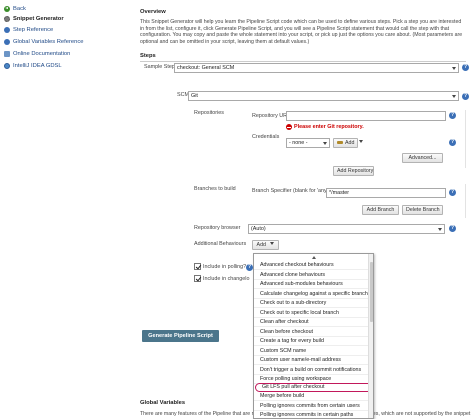 This screenshot has height=419, width=474. Describe the element at coordinates (7, 8) in the screenshot. I see `back-arrow-icon` at that location.